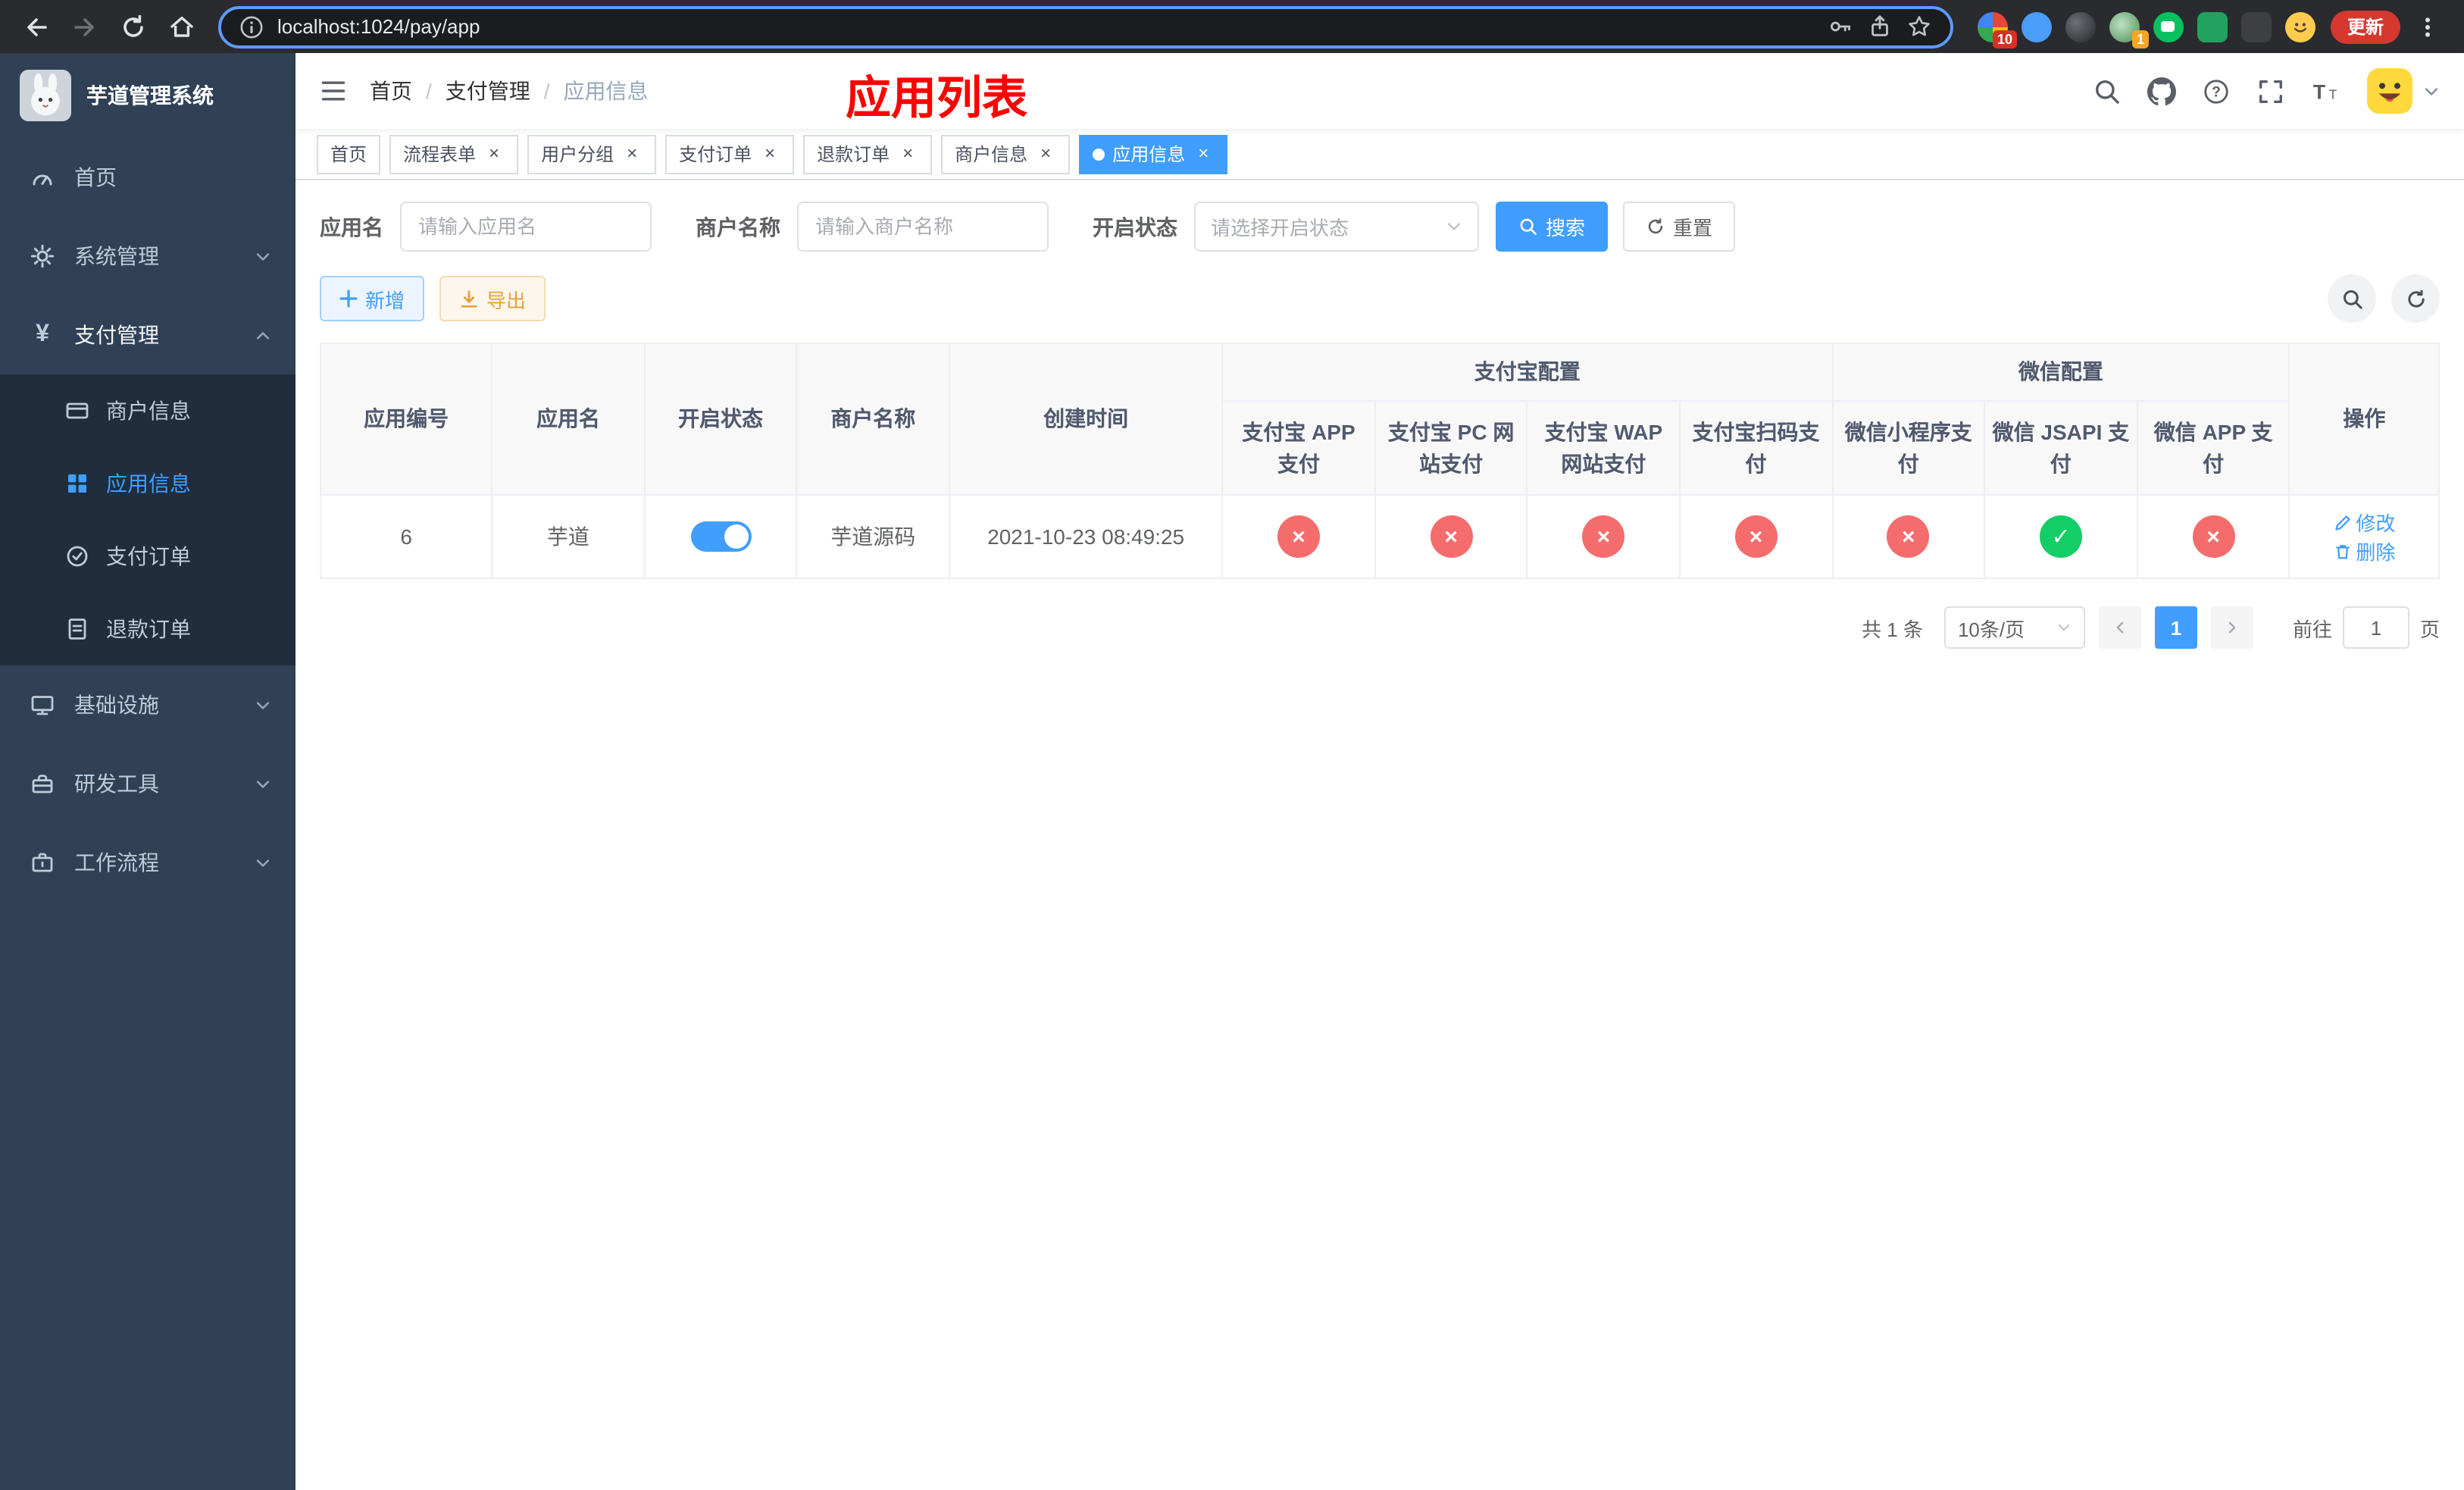 Image resolution: width=2464 pixels, height=1490 pixels. I want to click on reset-button: 重置, so click(1679, 227).